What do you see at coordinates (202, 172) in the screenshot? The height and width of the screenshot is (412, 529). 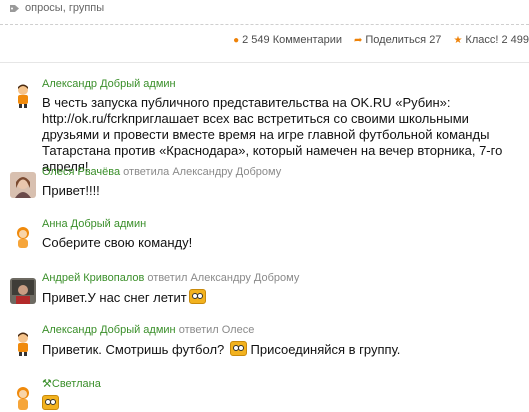 I see `reply-target: ответила Александру Доброму` at bounding box center [202, 172].